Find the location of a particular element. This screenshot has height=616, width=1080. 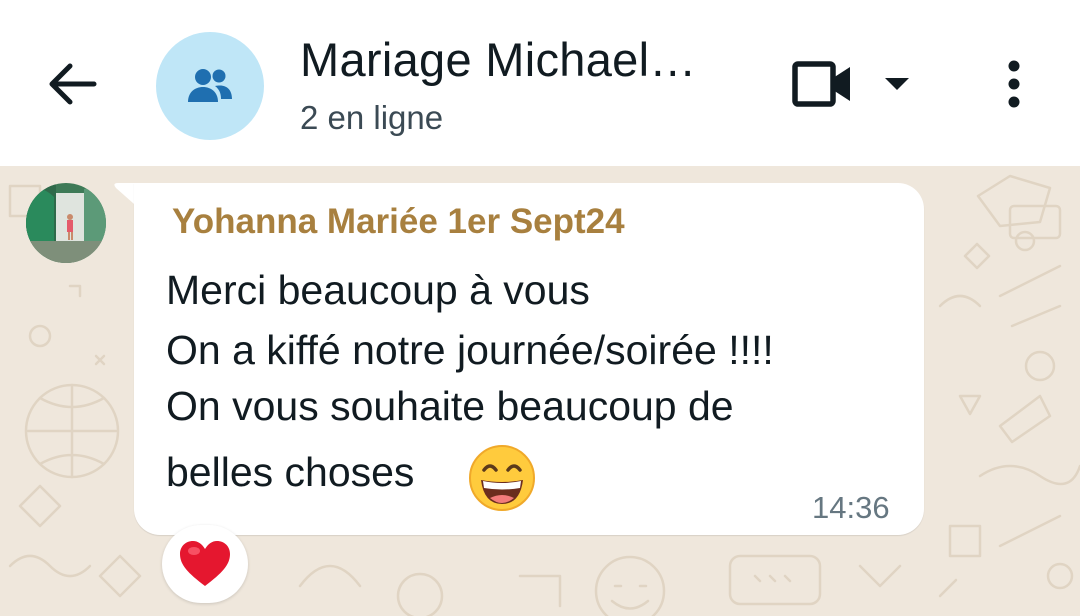

group-icon is located at coordinates (210, 85).